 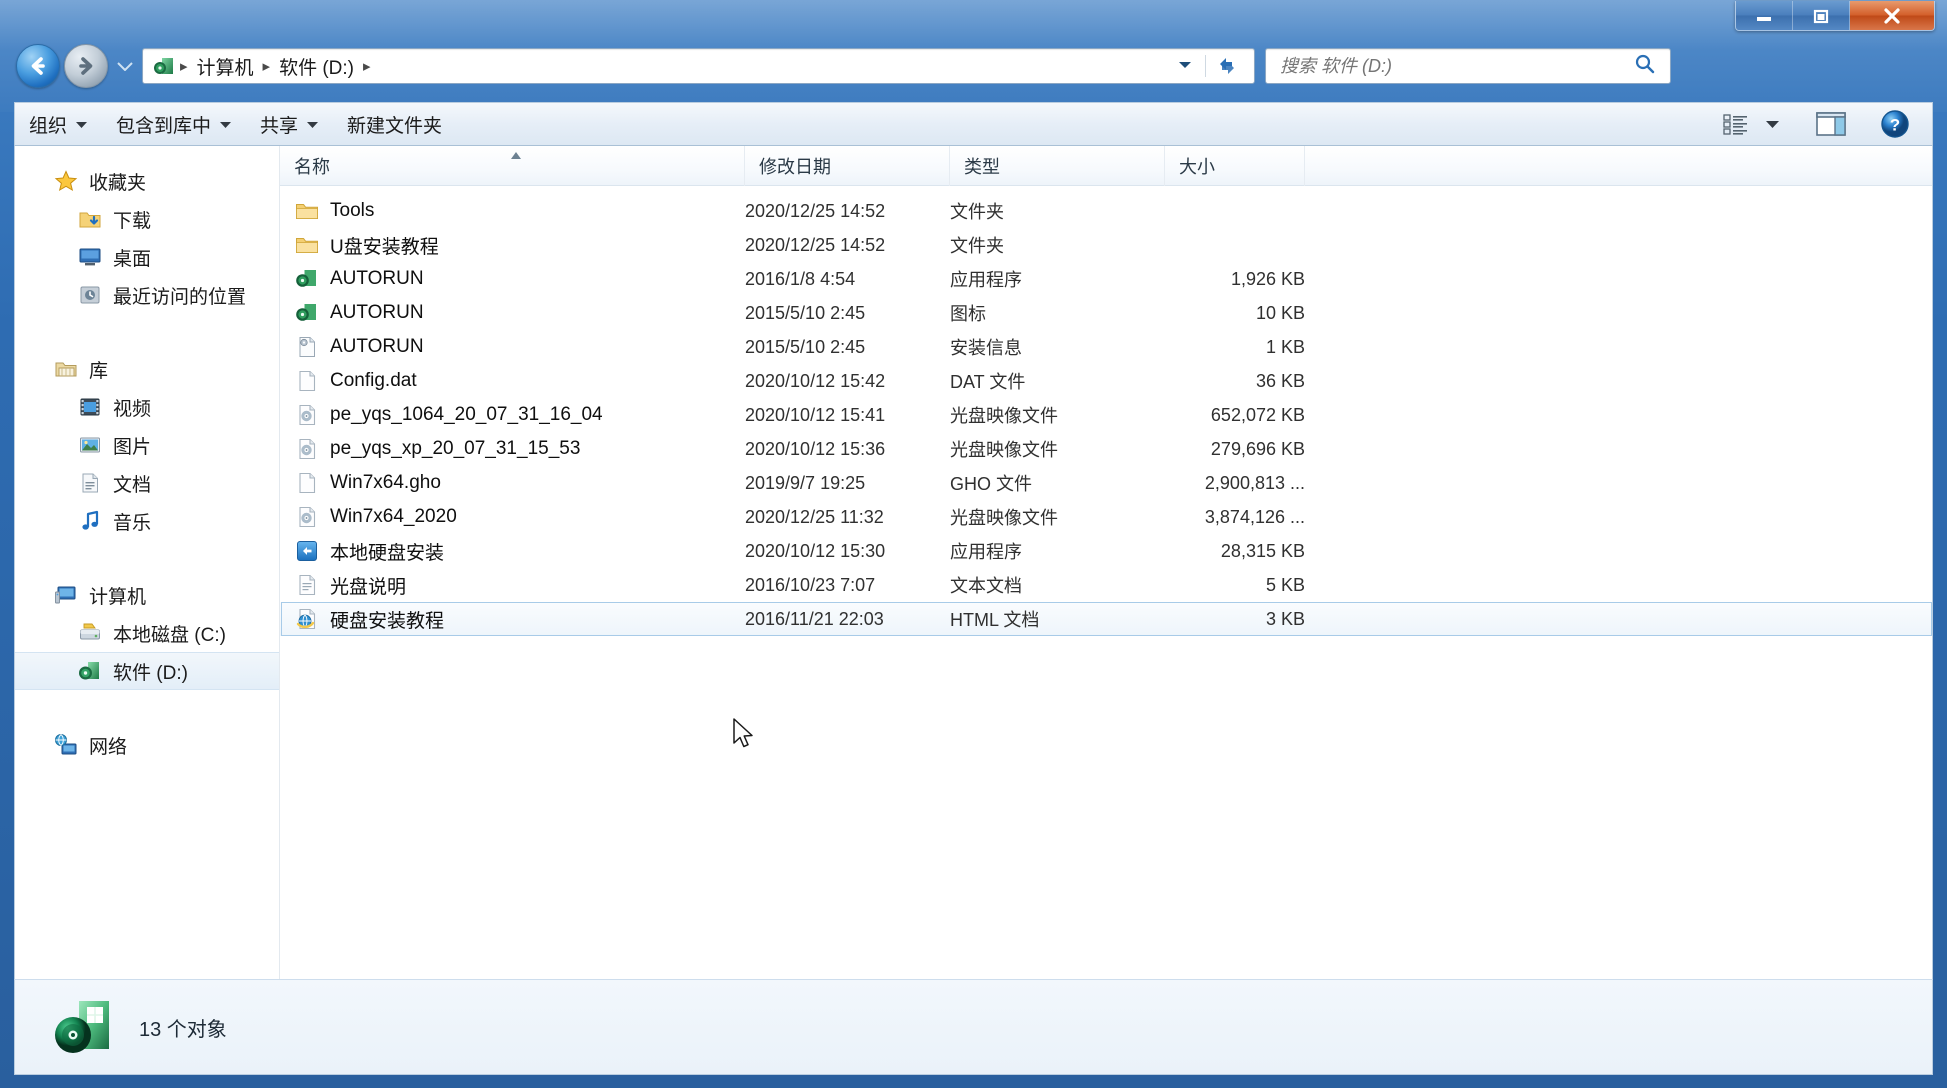 What do you see at coordinates (384, 247) in the screenshot?
I see `file-name-label: U盘安装教程` at bounding box center [384, 247].